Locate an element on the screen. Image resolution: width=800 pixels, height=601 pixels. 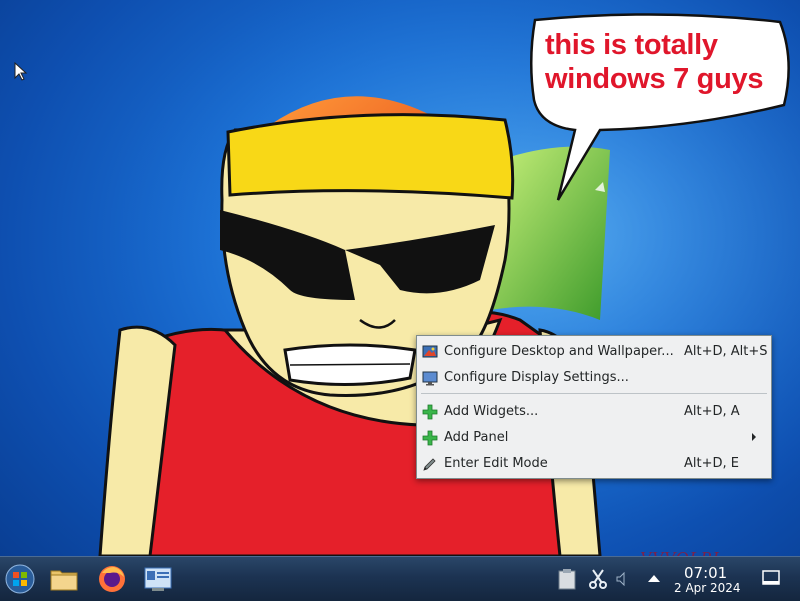
menu-item-add-widgets: Add Widgets... Alt+D, A is located at coordinates (594, 412).